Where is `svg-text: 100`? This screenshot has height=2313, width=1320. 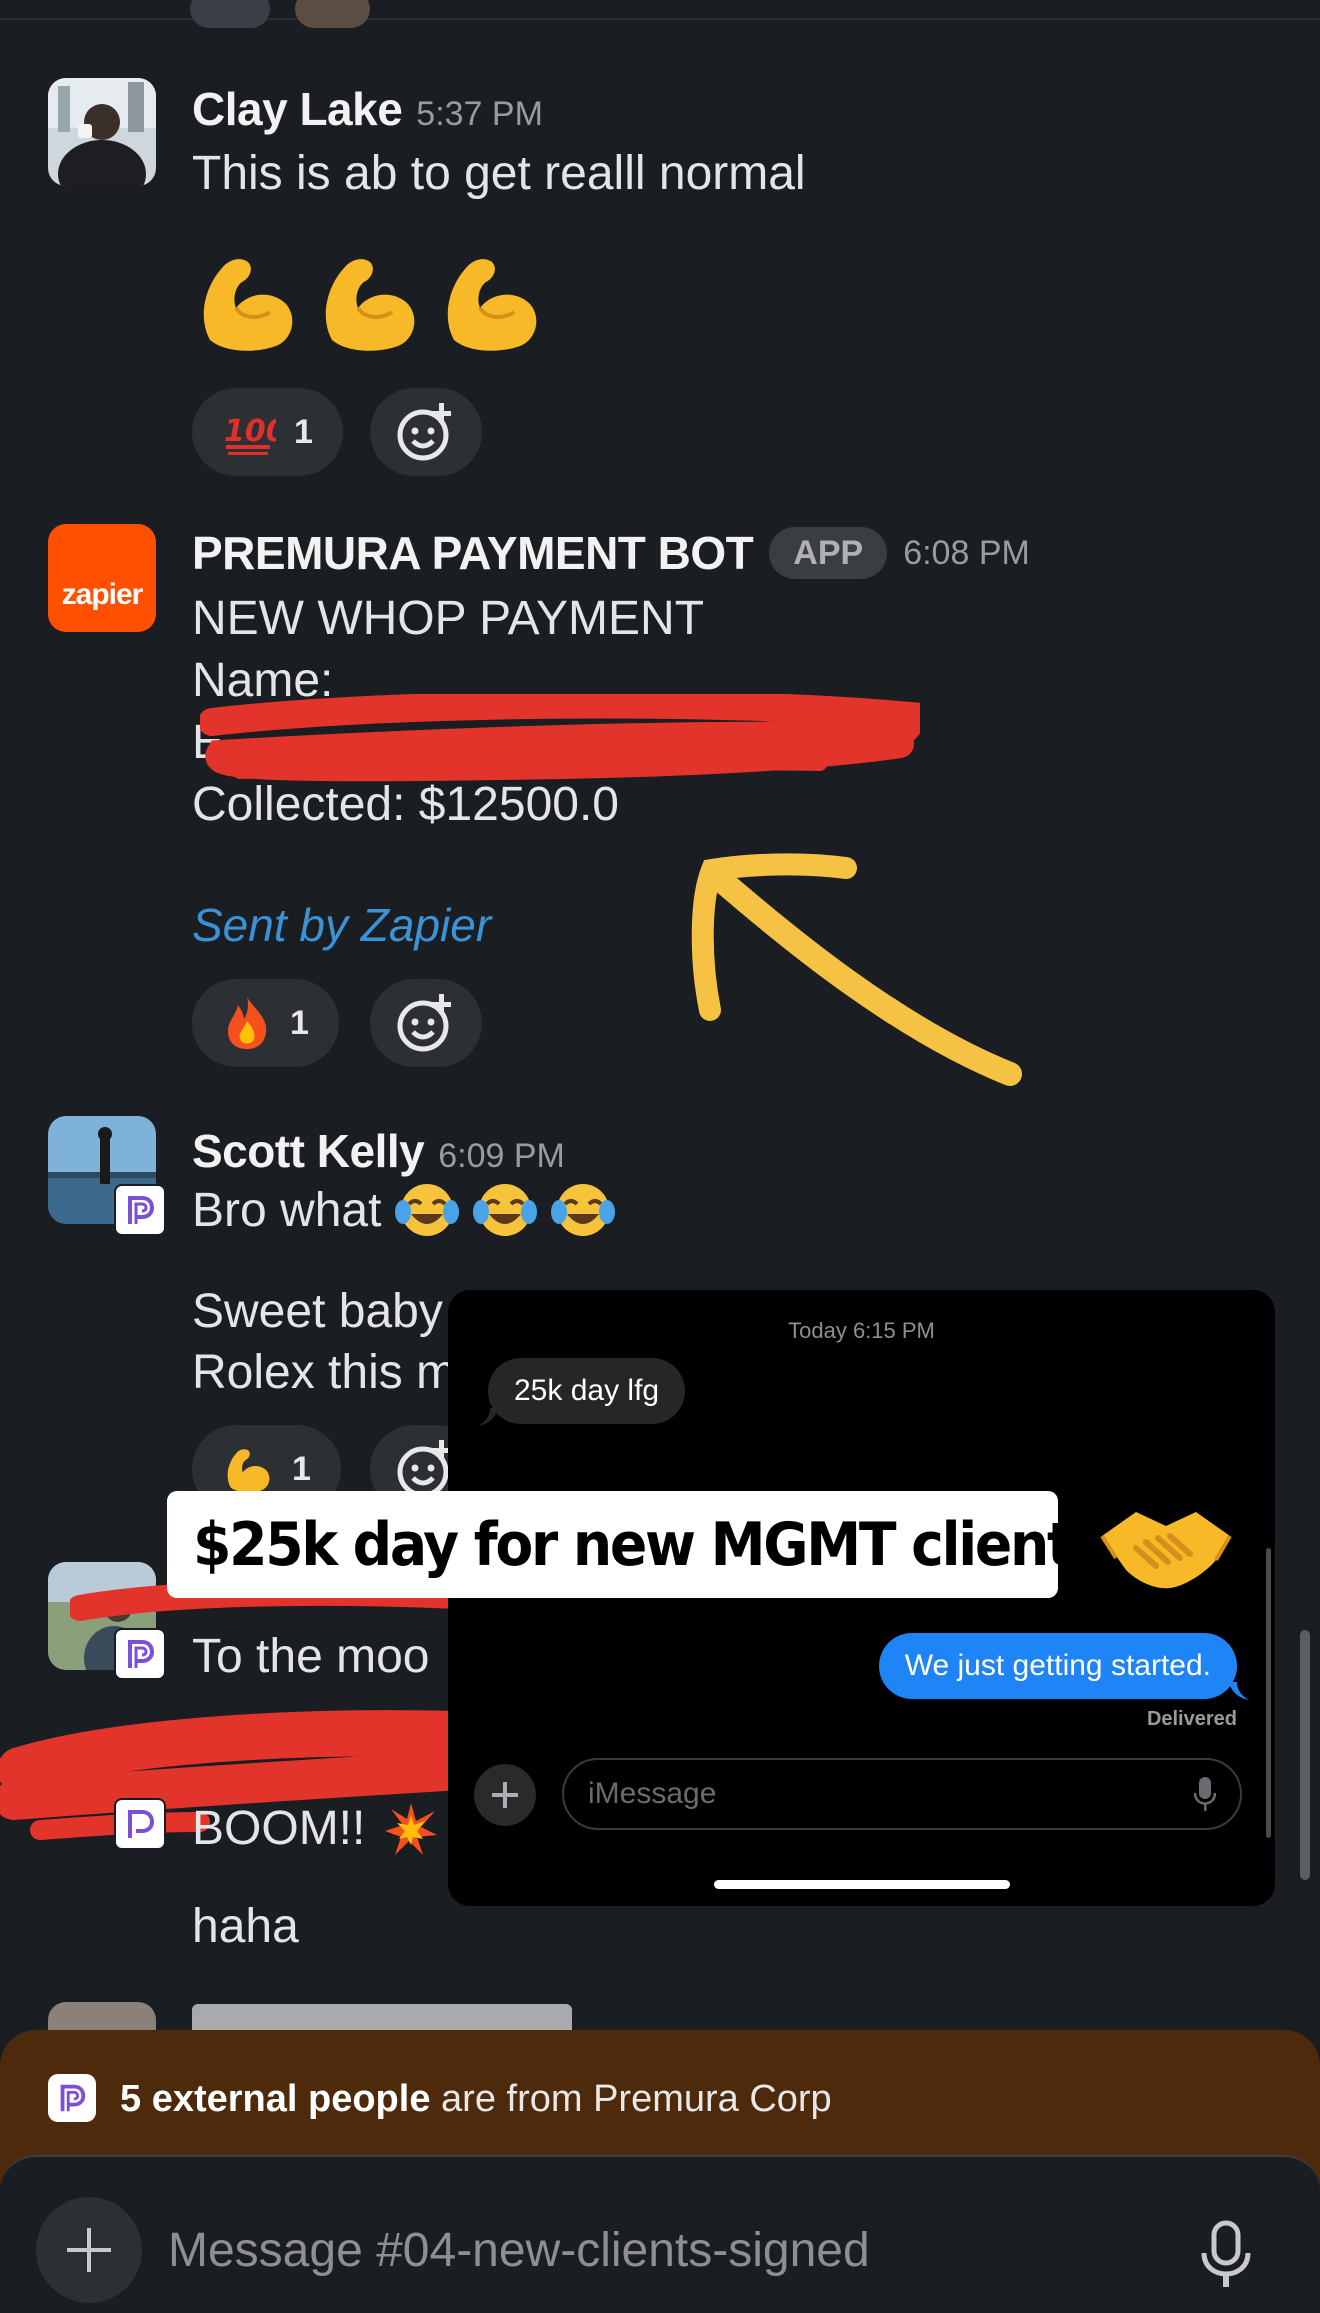 svg-text: 100 is located at coordinates (250, 431).